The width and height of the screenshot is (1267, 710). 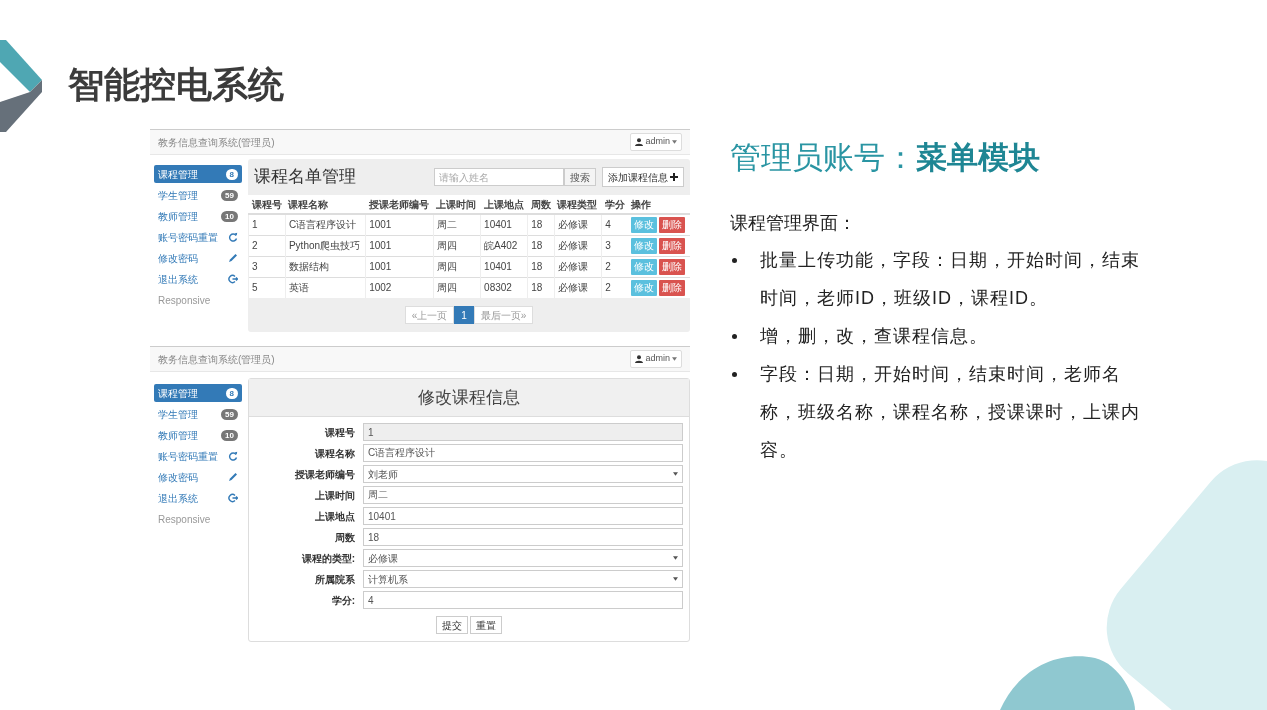 What do you see at coordinates (523, 600) in the screenshot?
I see `text-field: 4` at bounding box center [523, 600].